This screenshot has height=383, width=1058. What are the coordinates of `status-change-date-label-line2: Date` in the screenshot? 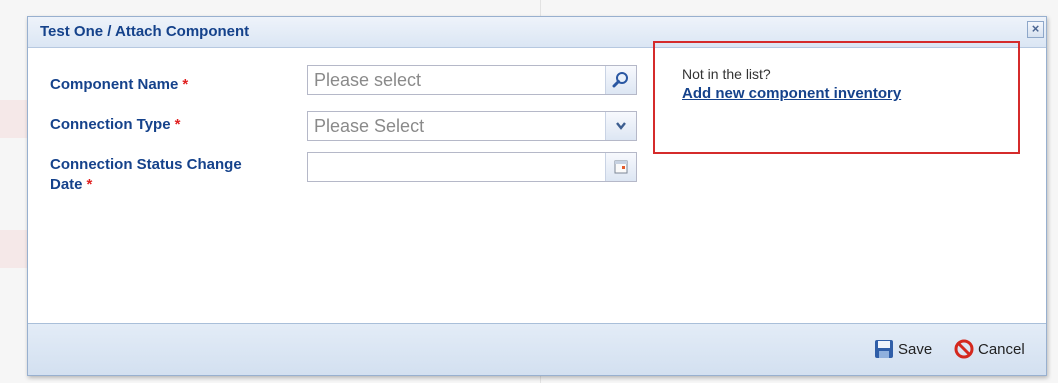 It's located at (66, 184).